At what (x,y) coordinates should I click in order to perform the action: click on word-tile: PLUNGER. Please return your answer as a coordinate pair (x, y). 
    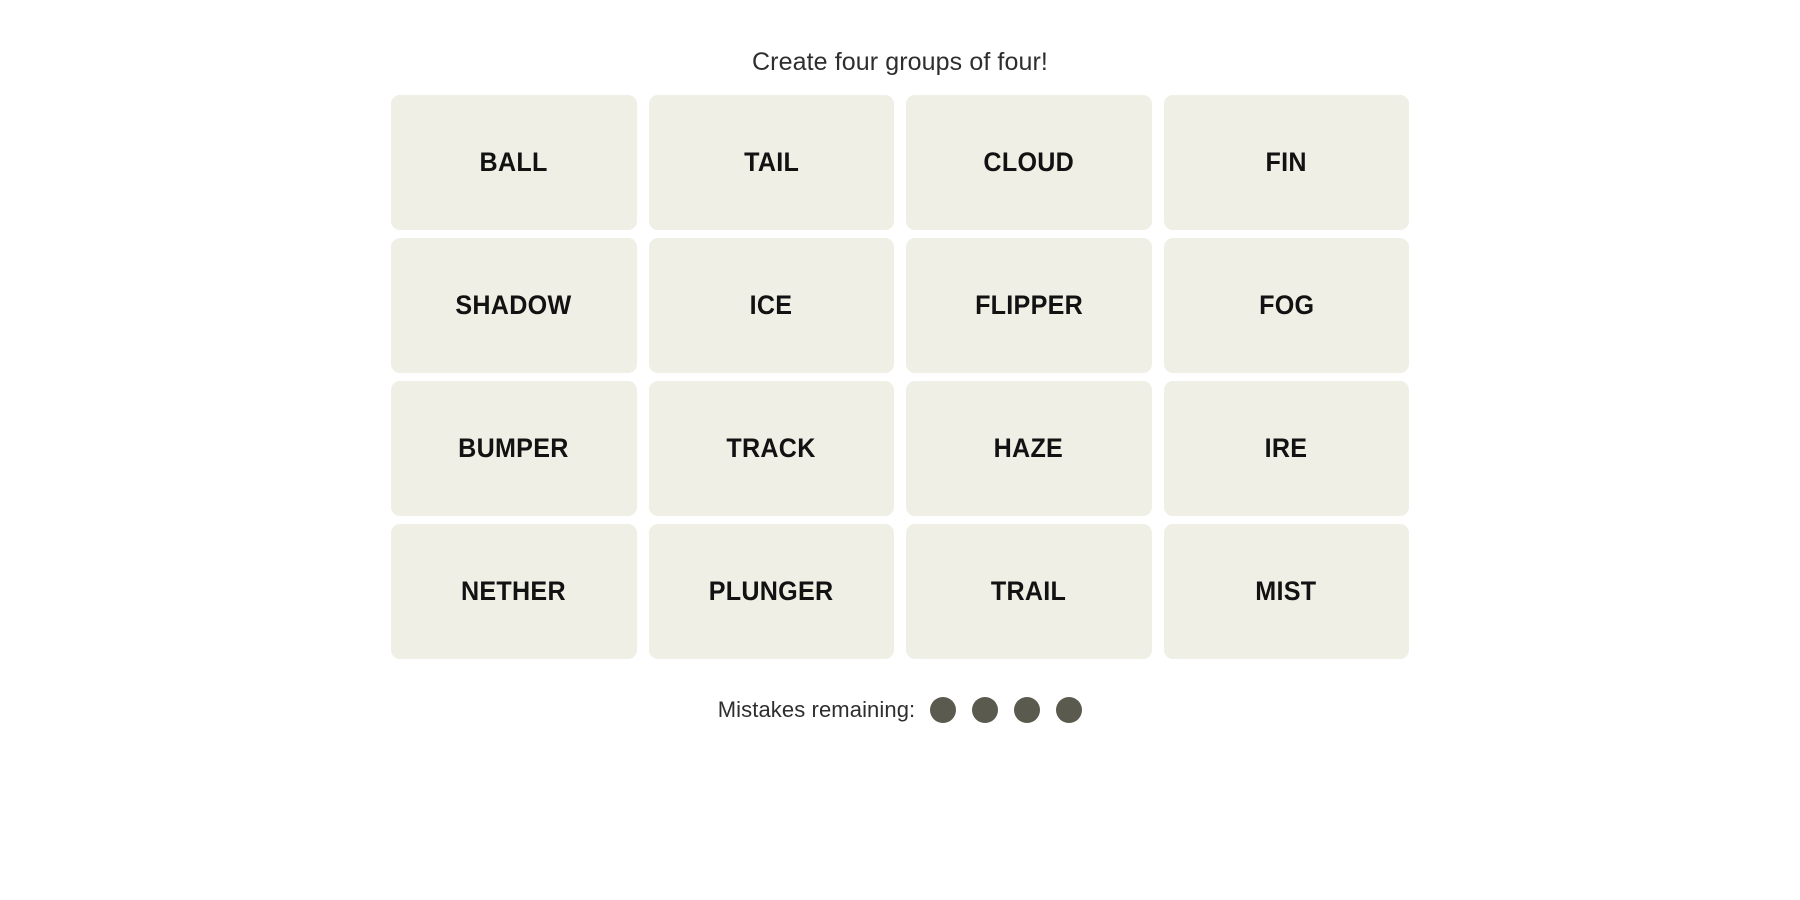
    Looking at the image, I should click on (771, 591).